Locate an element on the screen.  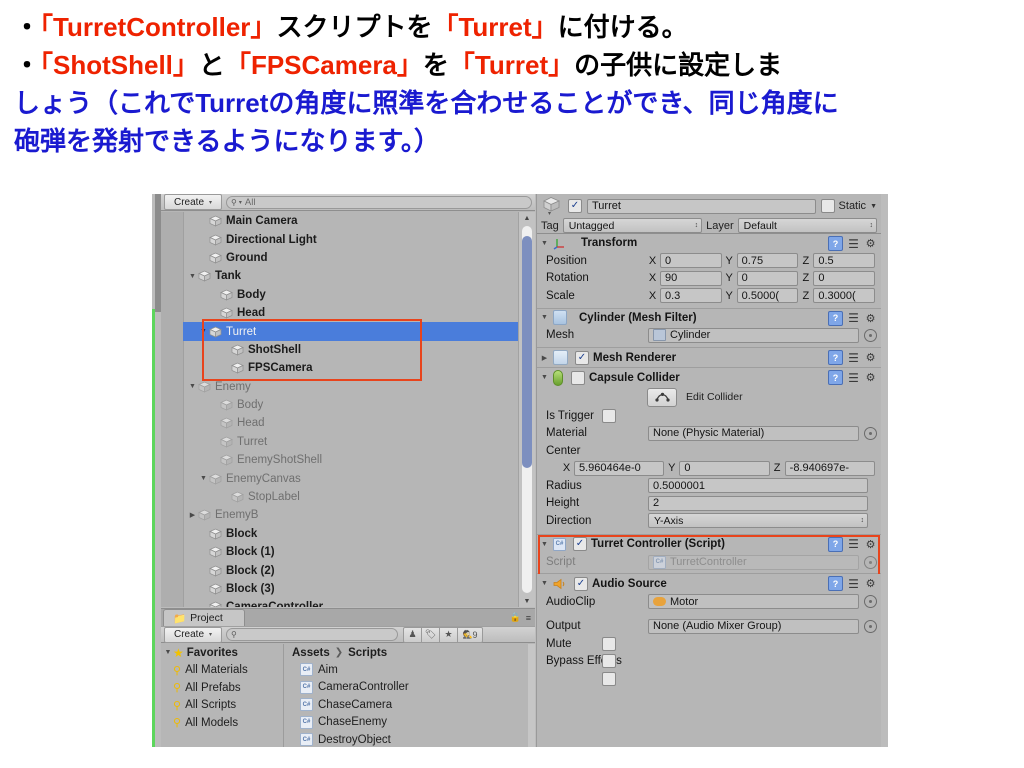
favorite-item-all-models: ⚲ All Models is located at coordinates (222, 723).